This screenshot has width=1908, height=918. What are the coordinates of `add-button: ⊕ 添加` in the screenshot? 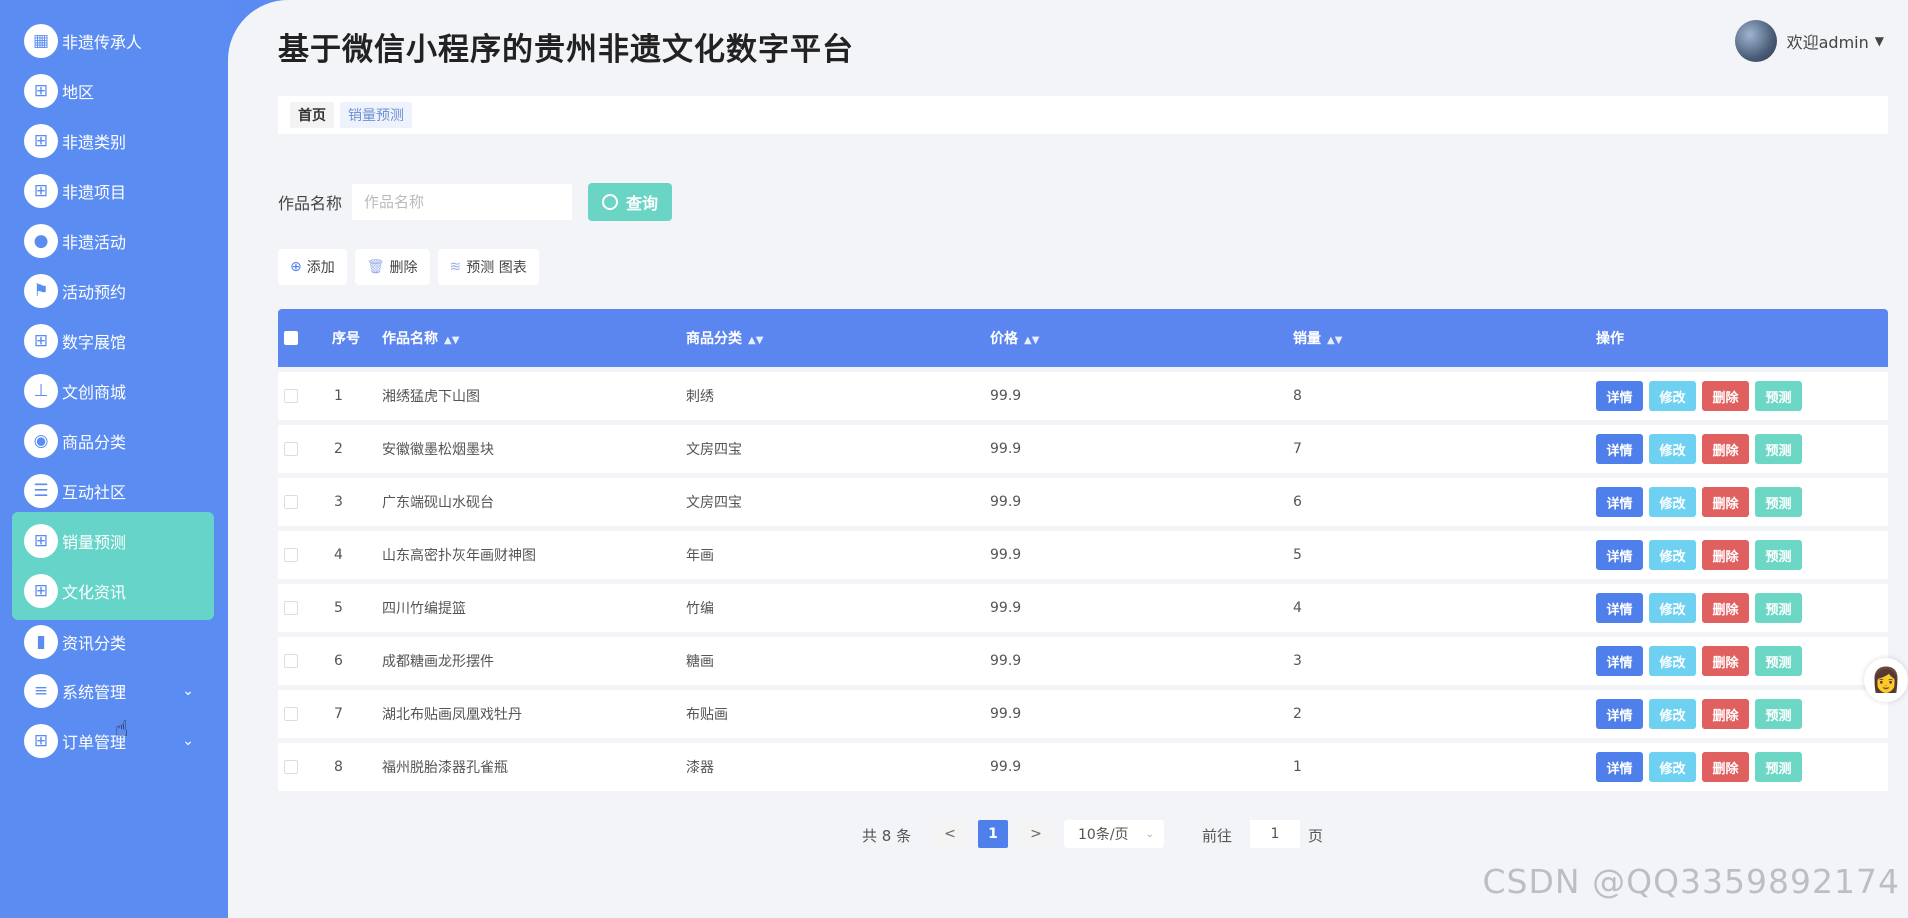 It's located at (312, 267).